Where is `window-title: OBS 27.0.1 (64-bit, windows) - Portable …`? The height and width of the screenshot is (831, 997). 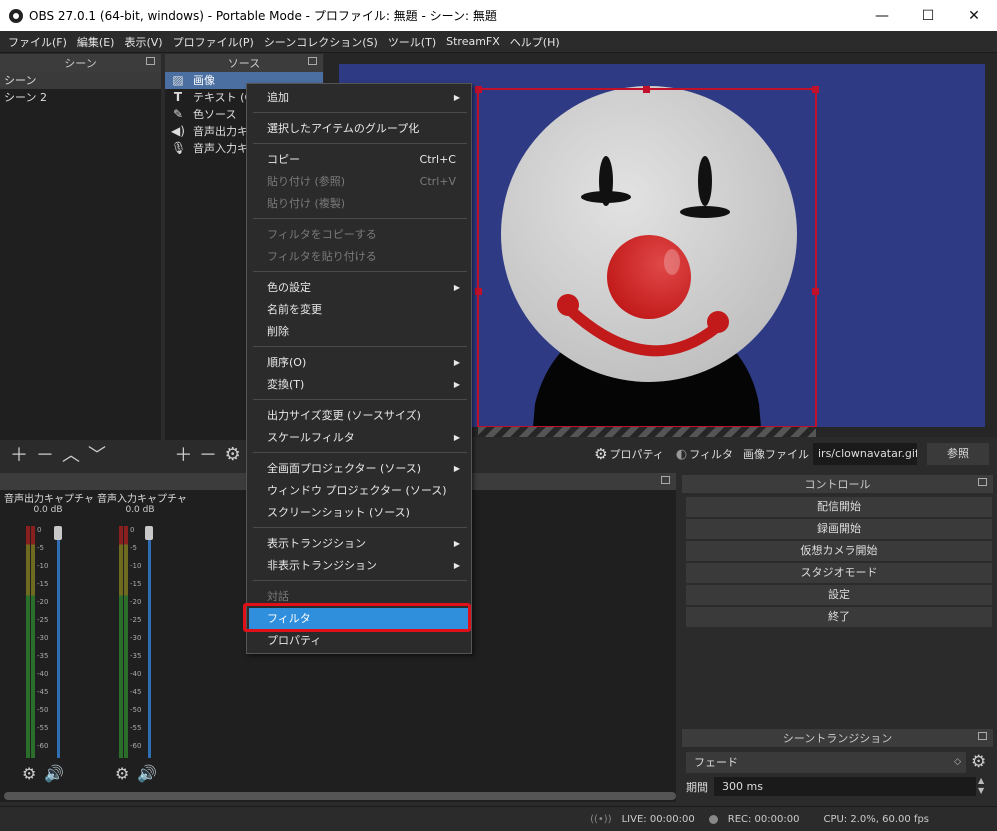
window-title: OBS 27.0.1 (64-bit, windows) - Portable … is located at coordinates (263, 16).